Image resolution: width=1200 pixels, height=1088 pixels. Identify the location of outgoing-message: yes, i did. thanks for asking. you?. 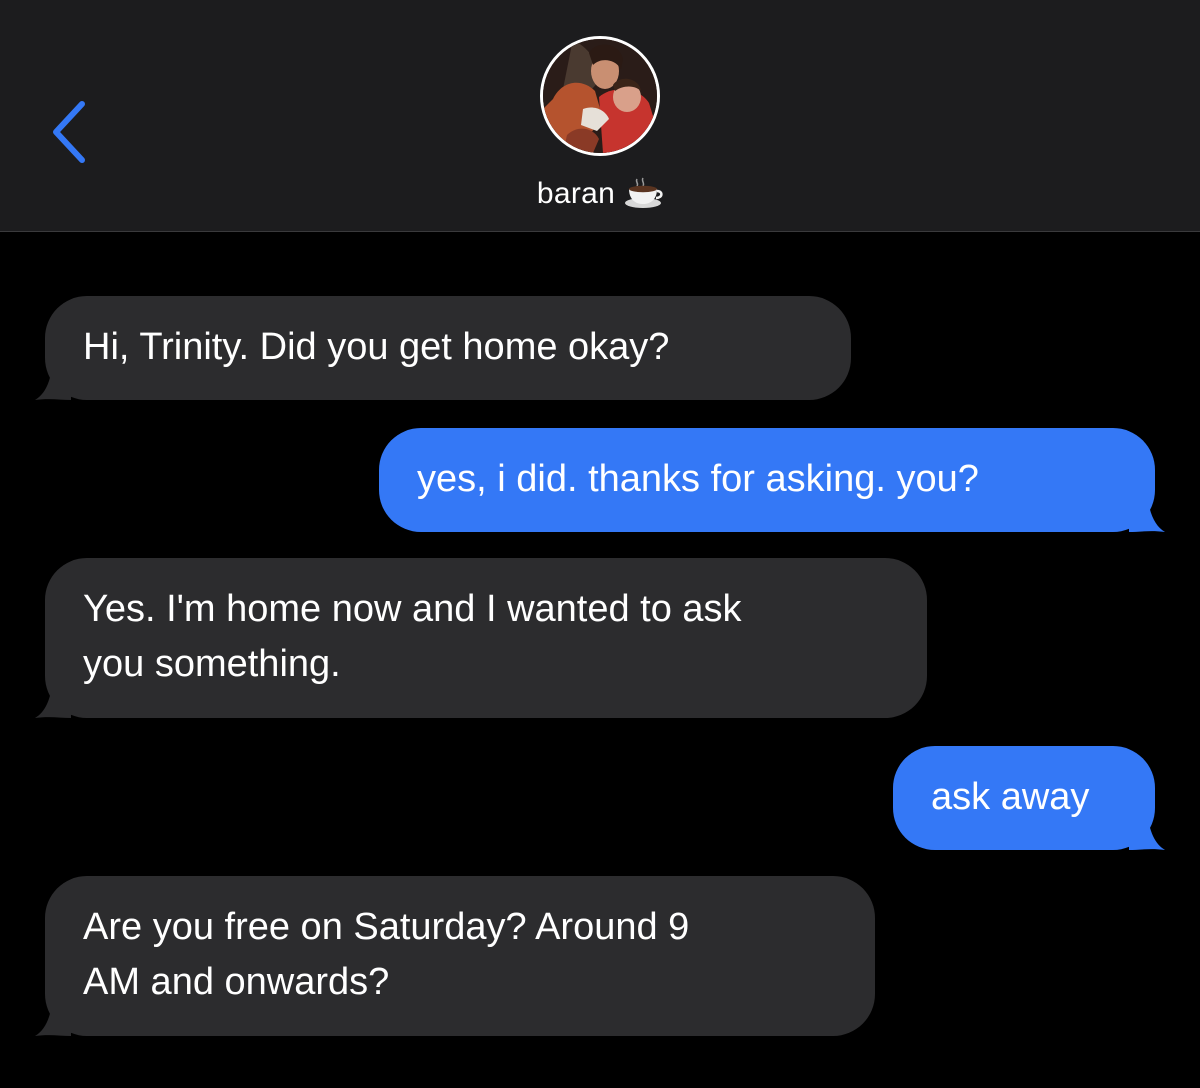
(772, 480).